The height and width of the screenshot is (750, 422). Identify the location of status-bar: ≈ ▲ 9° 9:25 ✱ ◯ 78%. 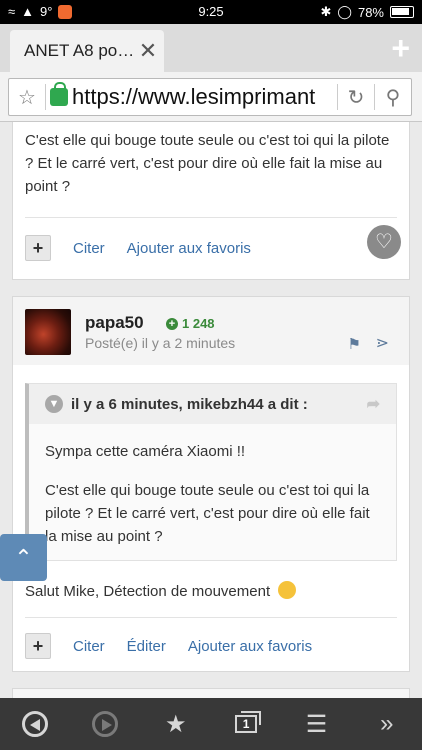
(211, 12).